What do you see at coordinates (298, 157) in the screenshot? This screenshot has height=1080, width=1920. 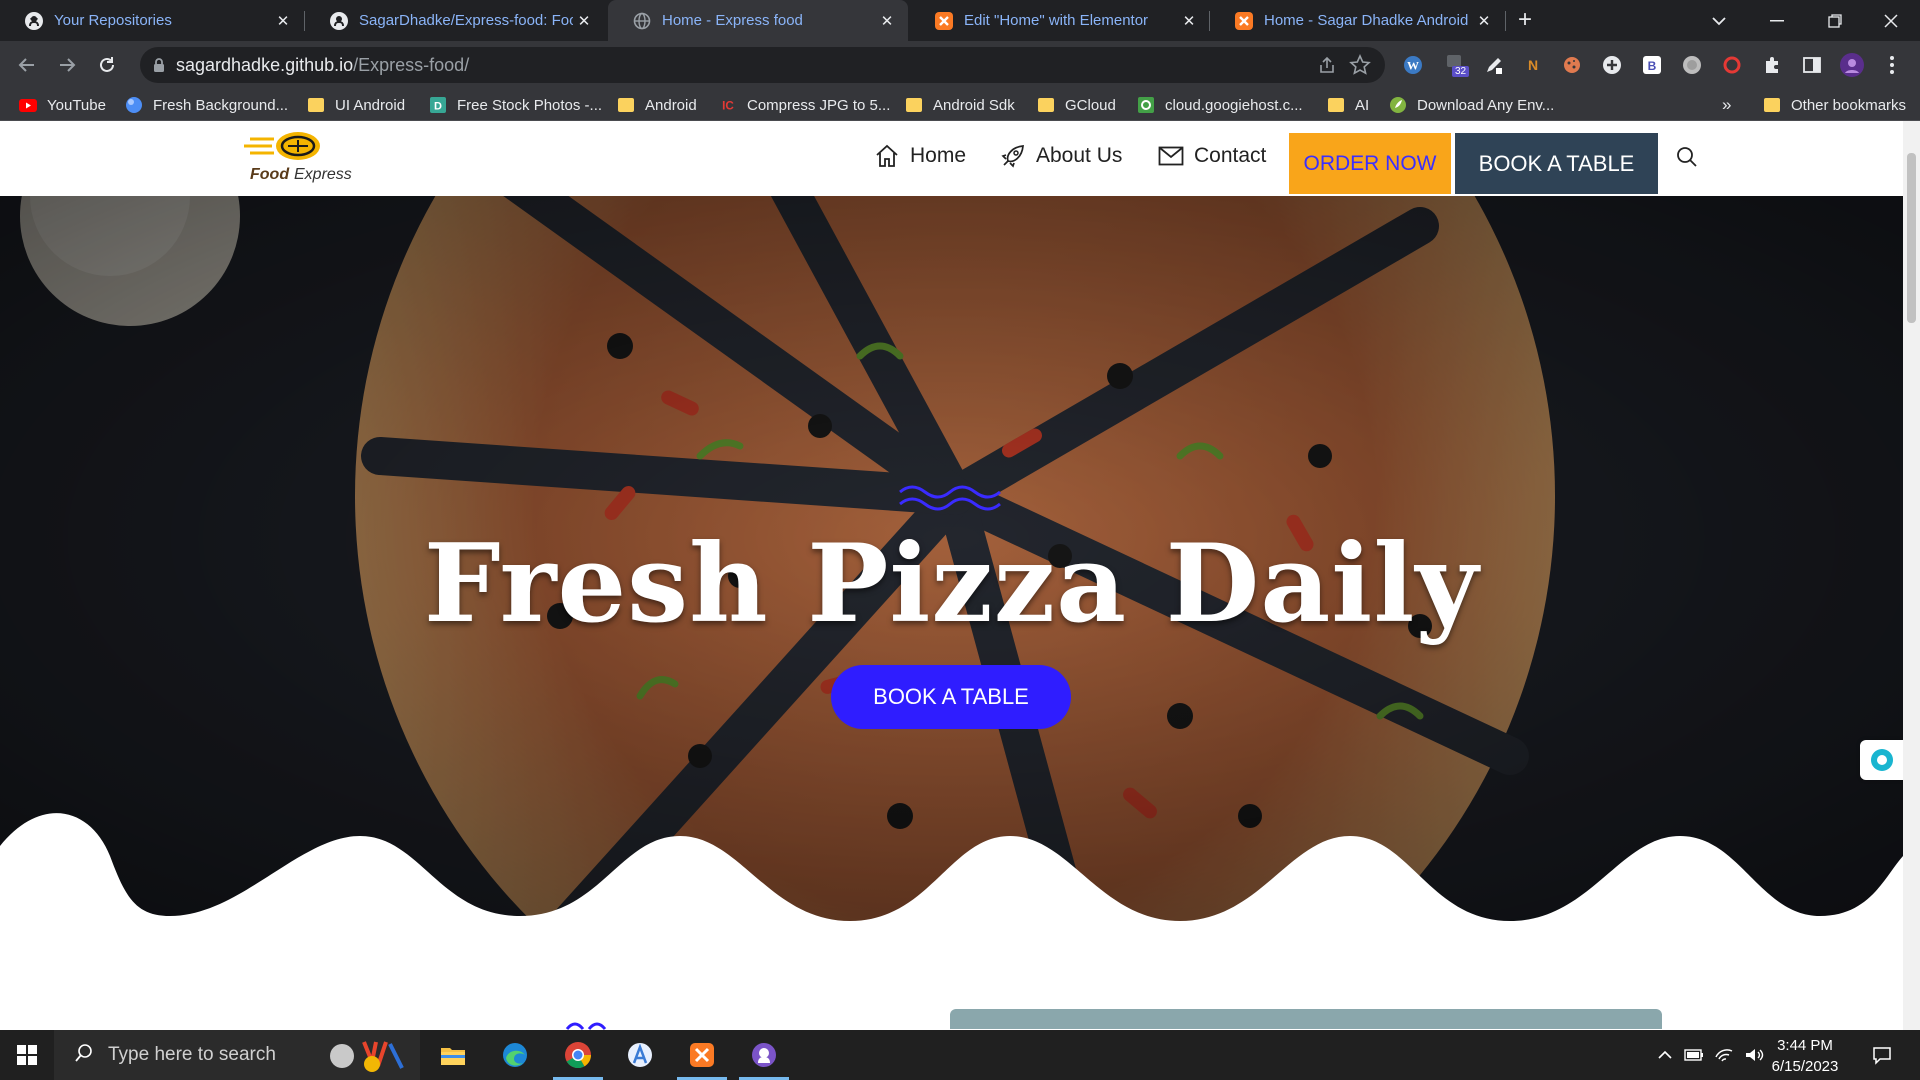 I see `food-express-logo-icon: Food Express` at bounding box center [298, 157].